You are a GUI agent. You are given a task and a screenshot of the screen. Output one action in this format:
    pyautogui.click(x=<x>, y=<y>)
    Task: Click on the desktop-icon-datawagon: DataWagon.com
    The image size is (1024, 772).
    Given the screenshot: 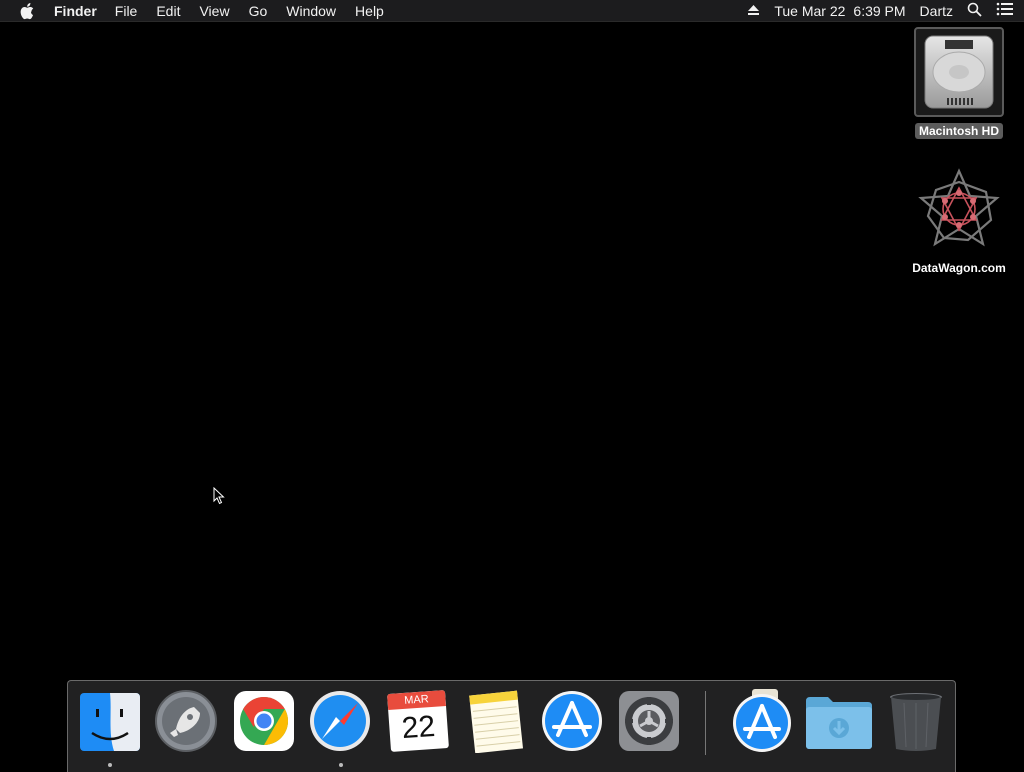 What is the action you would take?
    pyautogui.click(x=959, y=221)
    